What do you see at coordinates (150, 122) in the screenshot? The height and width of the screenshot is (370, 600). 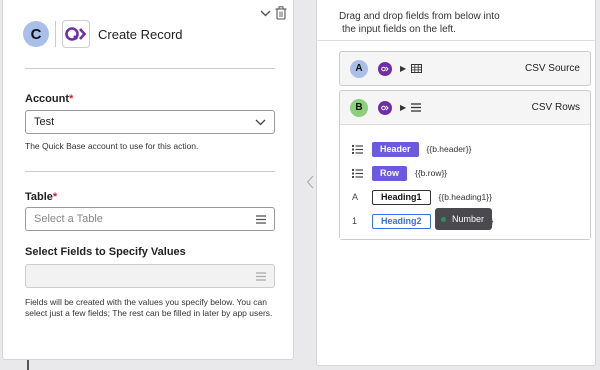 I see `account-select: Test` at bounding box center [150, 122].